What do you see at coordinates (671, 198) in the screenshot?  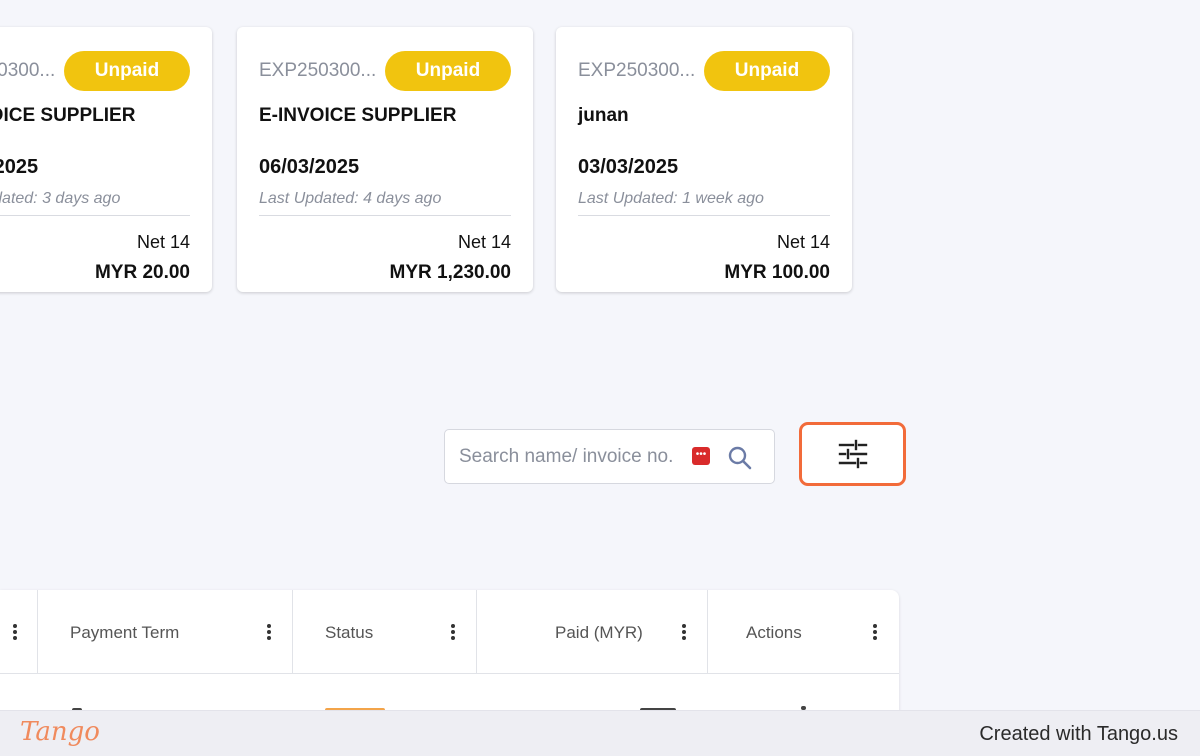 I see `last-updated: Last Updated: 1 week ago` at bounding box center [671, 198].